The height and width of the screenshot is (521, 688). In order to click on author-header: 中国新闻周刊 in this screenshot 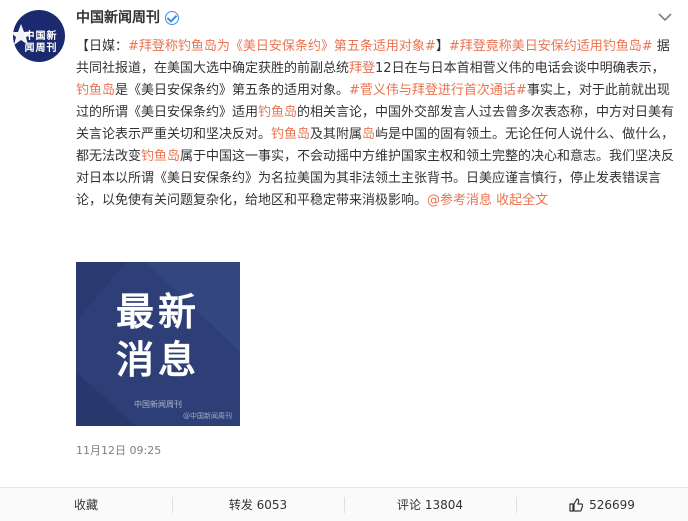, I will do `click(127, 18)`.